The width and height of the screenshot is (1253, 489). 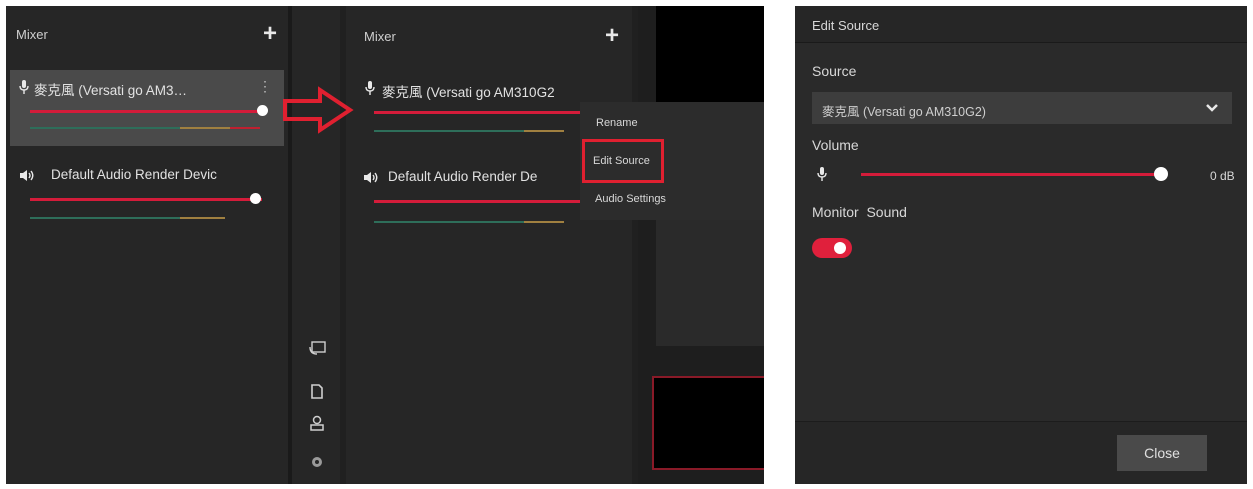 I want to click on preview-main, so click(x=710, y=282).